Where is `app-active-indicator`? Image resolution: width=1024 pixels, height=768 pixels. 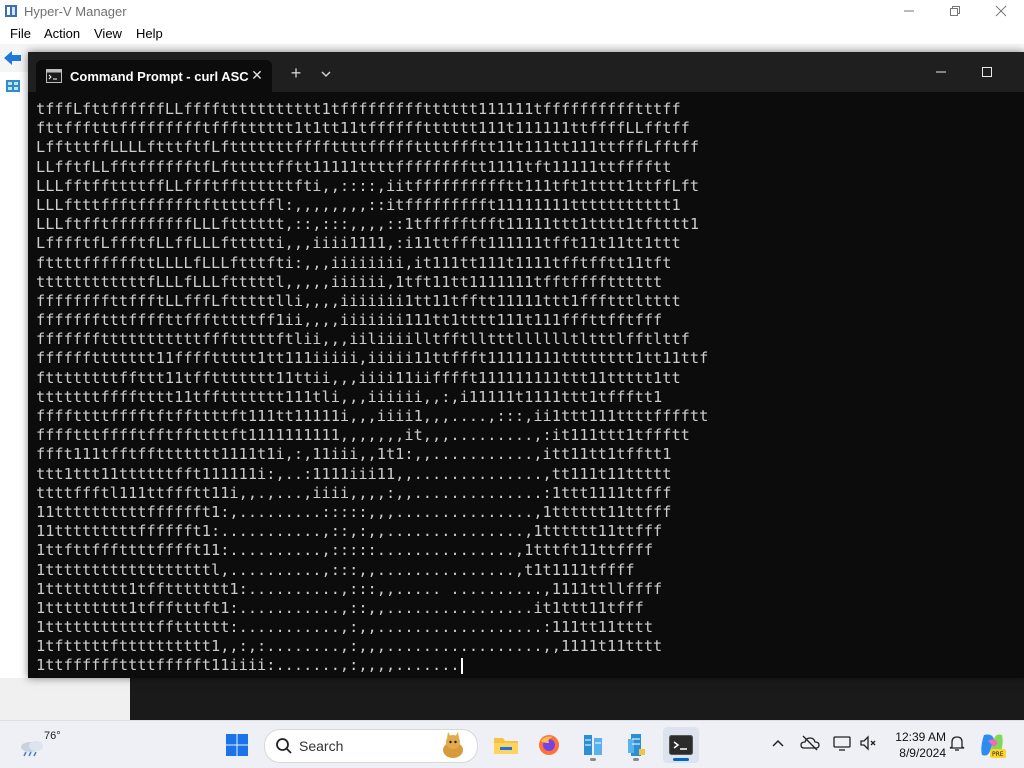 app-active-indicator is located at coordinates (681, 759).